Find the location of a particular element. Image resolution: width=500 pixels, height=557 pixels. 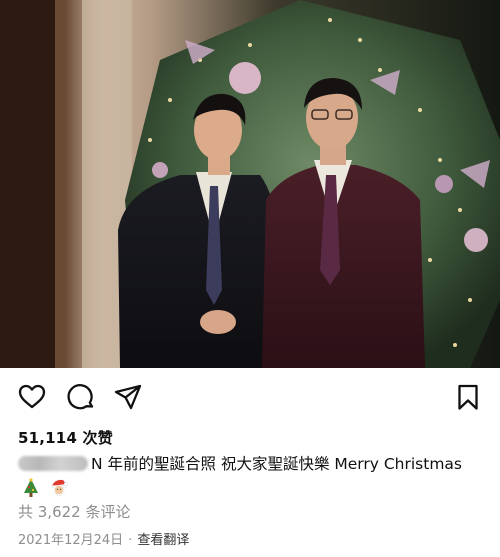

likes-count: 51,114 次赞 is located at coordinates (65, 437).